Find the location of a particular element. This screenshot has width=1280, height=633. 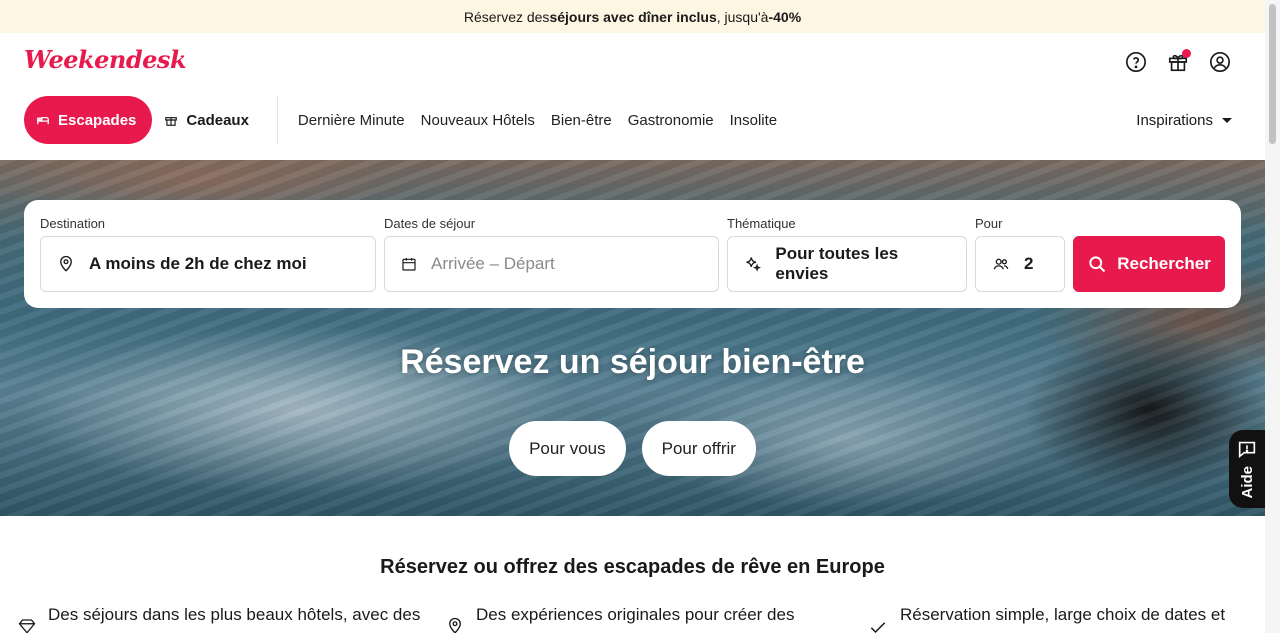

nav-link-gastronomie: Gastronomie is located at coordinates (671, 120).